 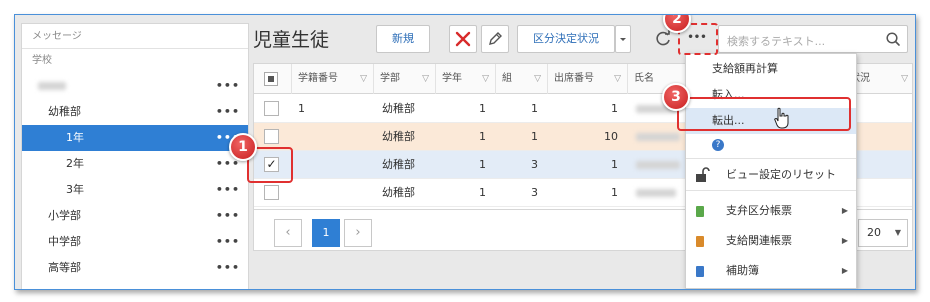 What do you see at coordinates (64, 241) in the screenshot?
I see `sidebar-item-label: 中学部` at bounding box center [64, 241].